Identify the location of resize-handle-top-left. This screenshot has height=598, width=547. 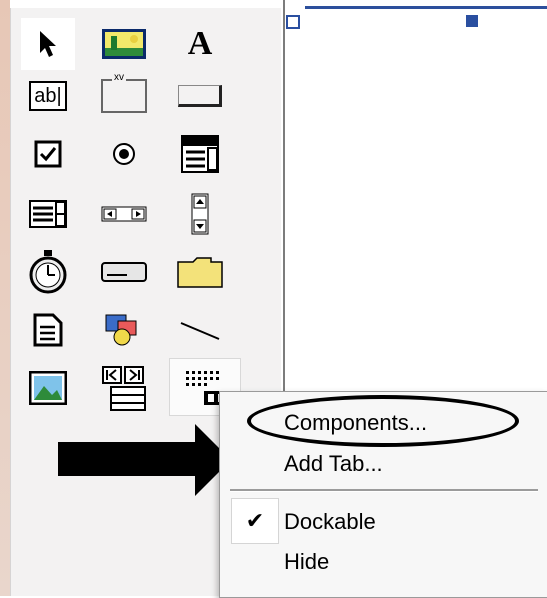
(293, 22).